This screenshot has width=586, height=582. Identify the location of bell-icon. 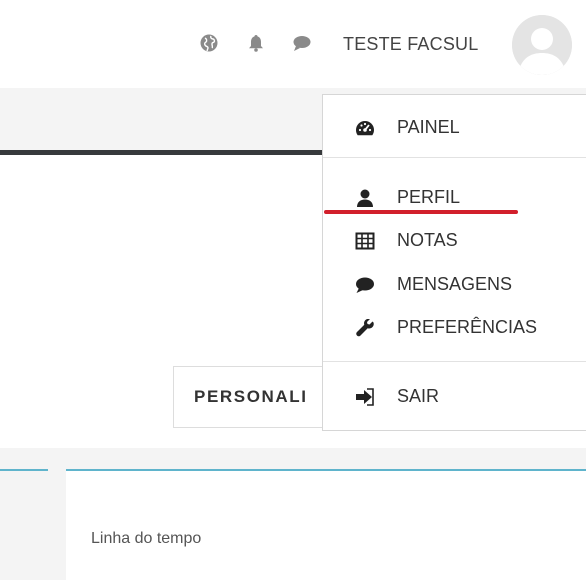
(256, 43).